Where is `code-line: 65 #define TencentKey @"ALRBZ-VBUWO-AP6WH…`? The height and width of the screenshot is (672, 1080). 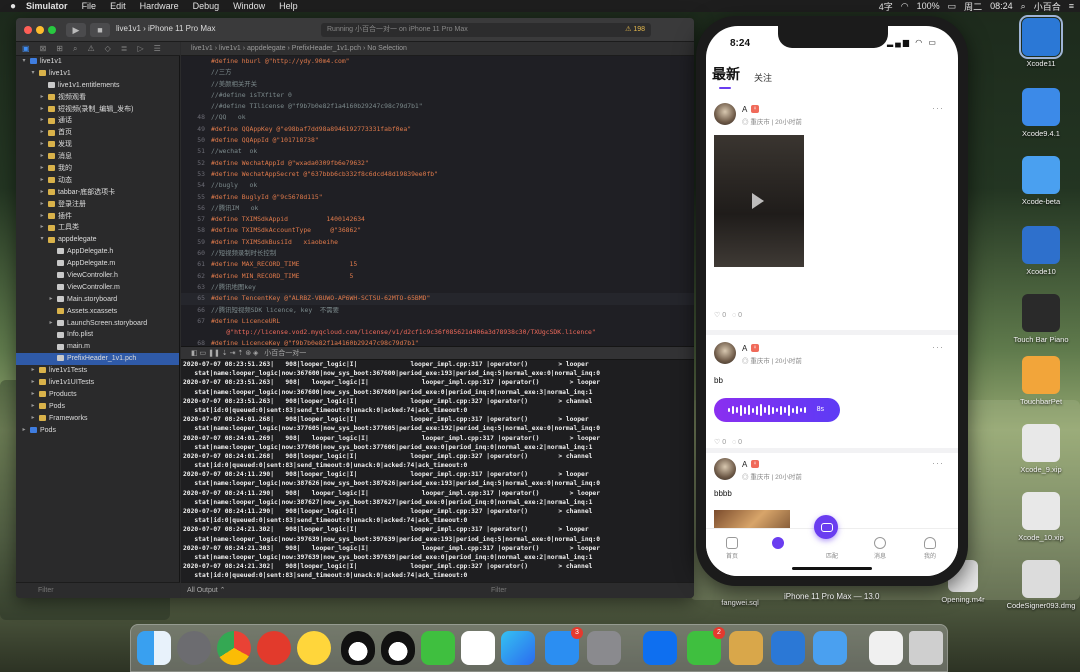 code-line: 65 #define TencentKey @"ALRBZ-VBUWO-AP6WH… is located at coordinates (437, 299).